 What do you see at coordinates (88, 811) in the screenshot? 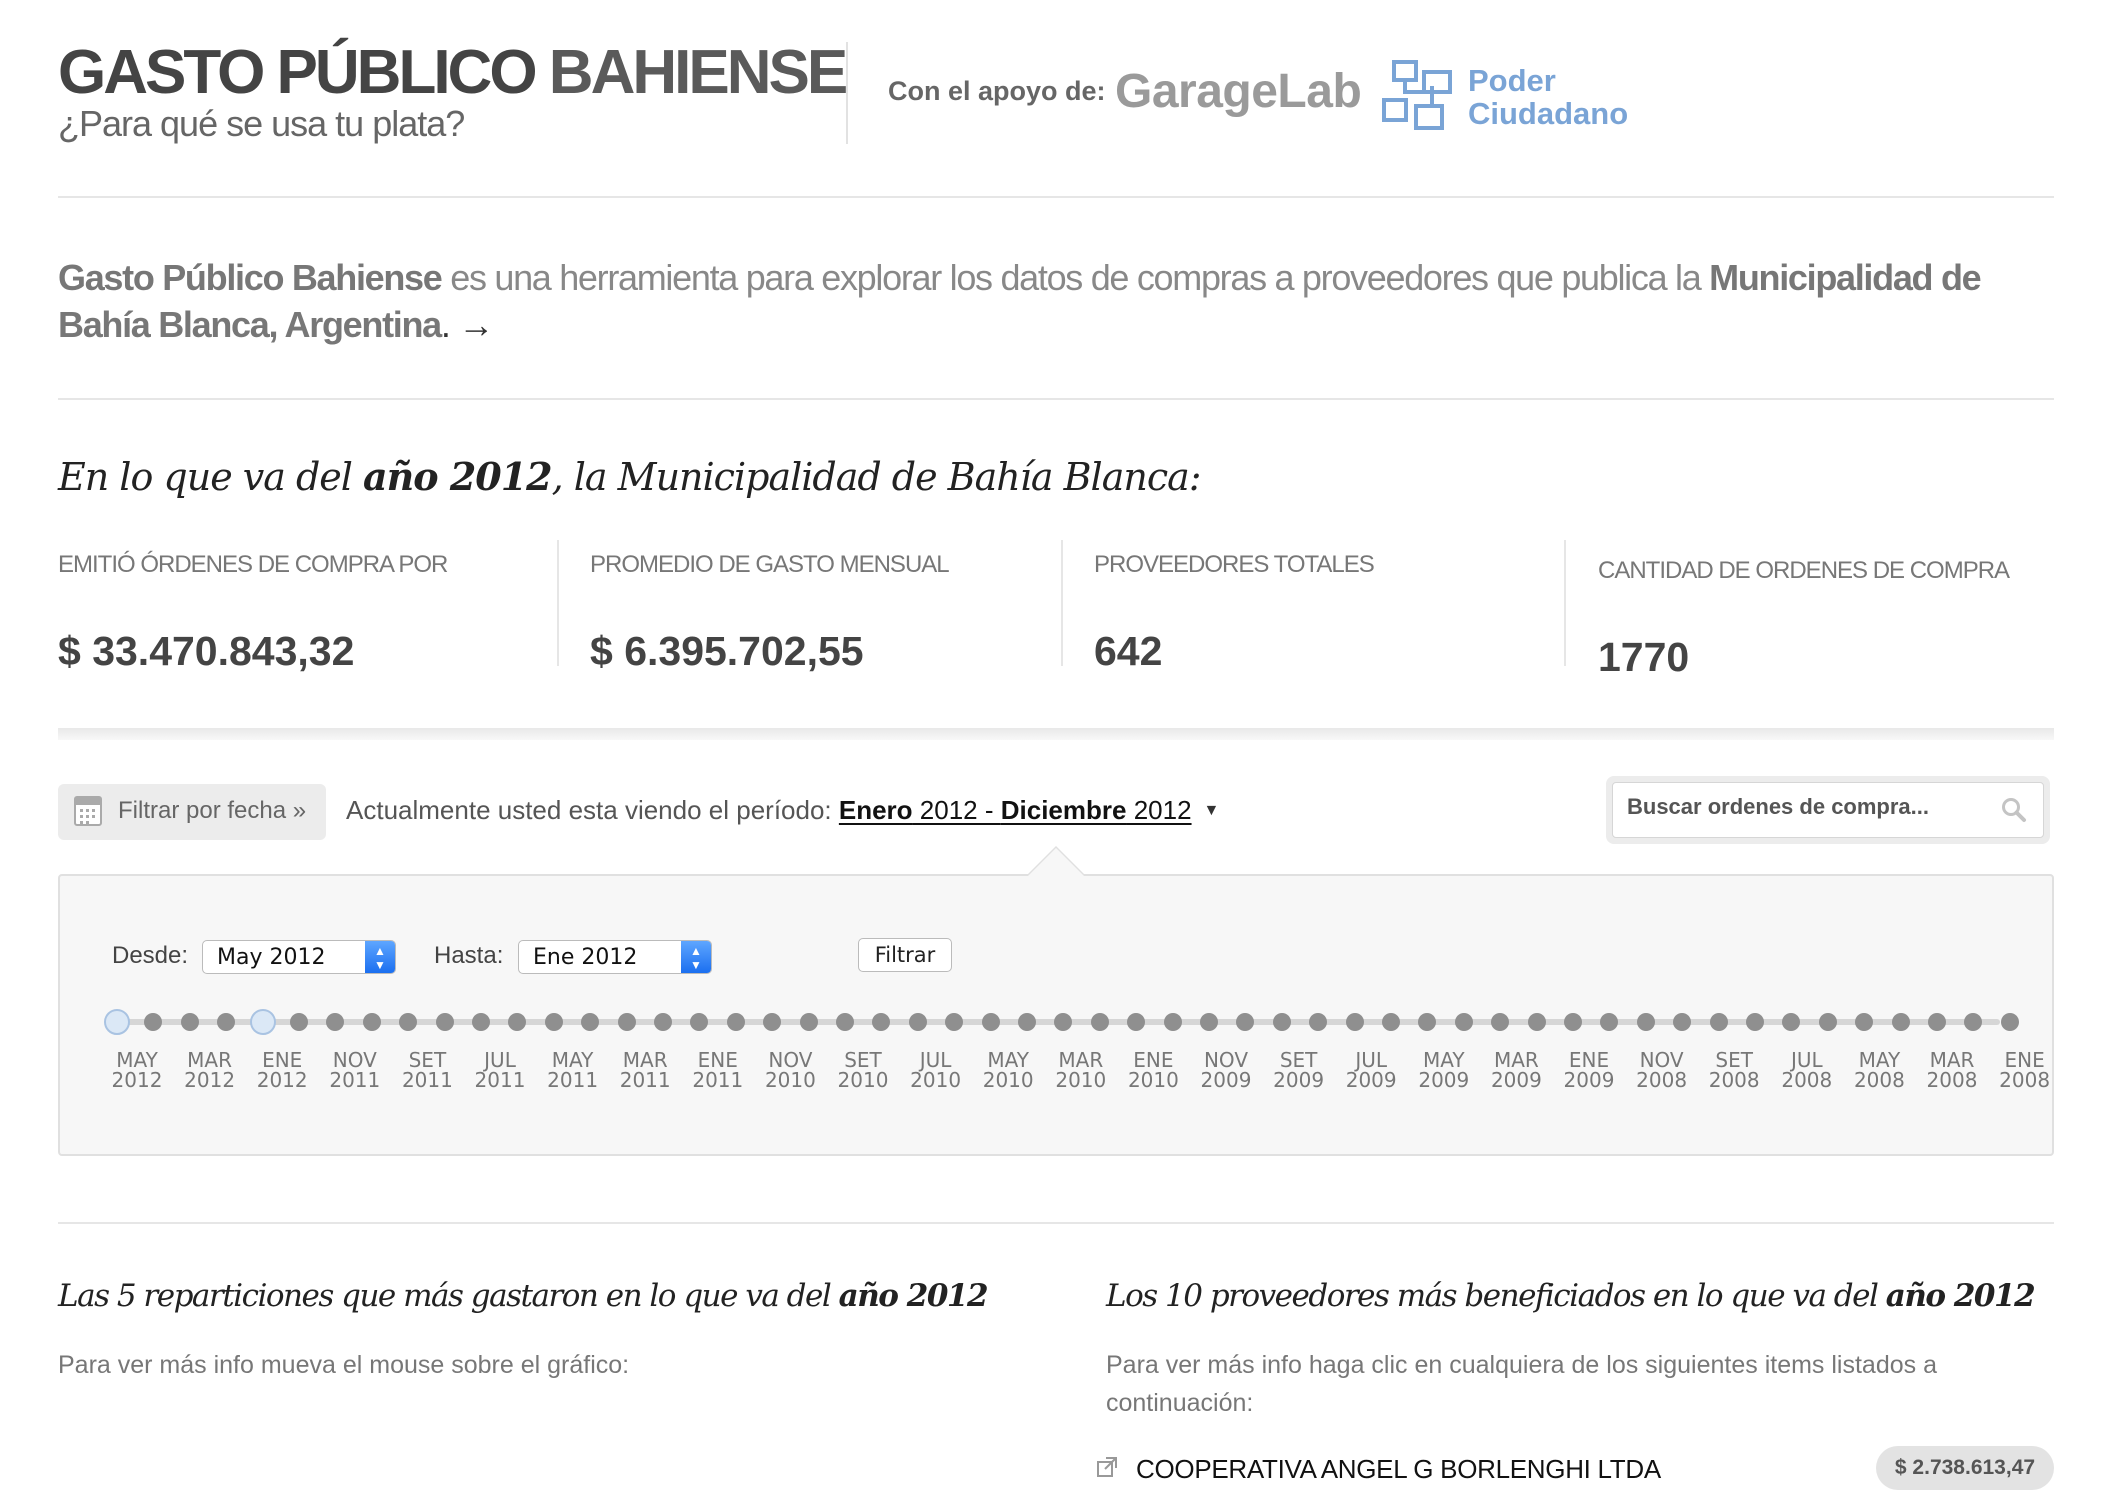
I see `calendar-icon` at bounding box center [88, 811].